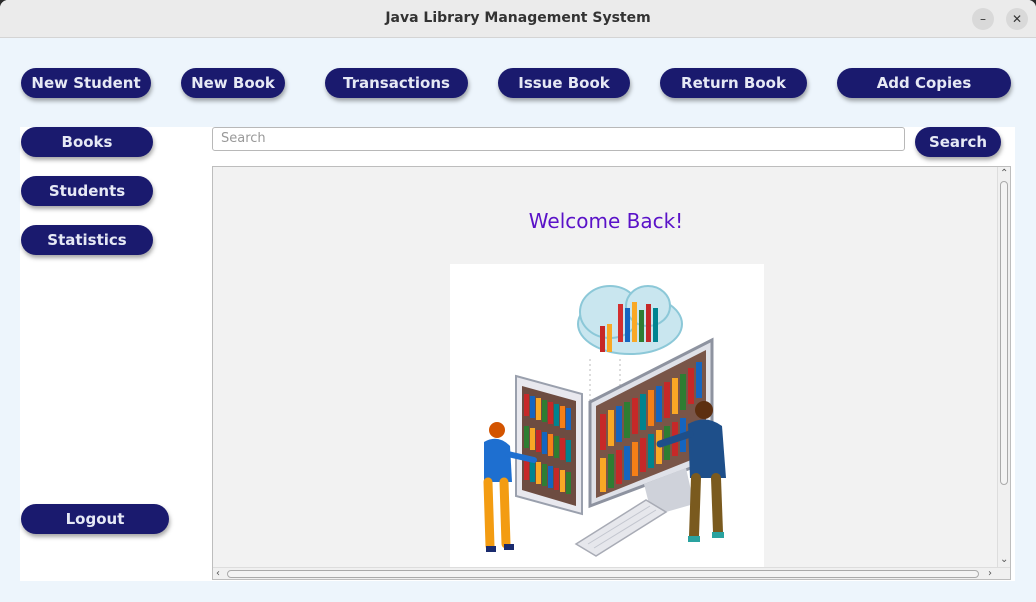 This screenshot has width=1036, height=602. Describe the element at coordinates (87, 240) in the screenshot. I see `statistics-button: Statistics` at that location.